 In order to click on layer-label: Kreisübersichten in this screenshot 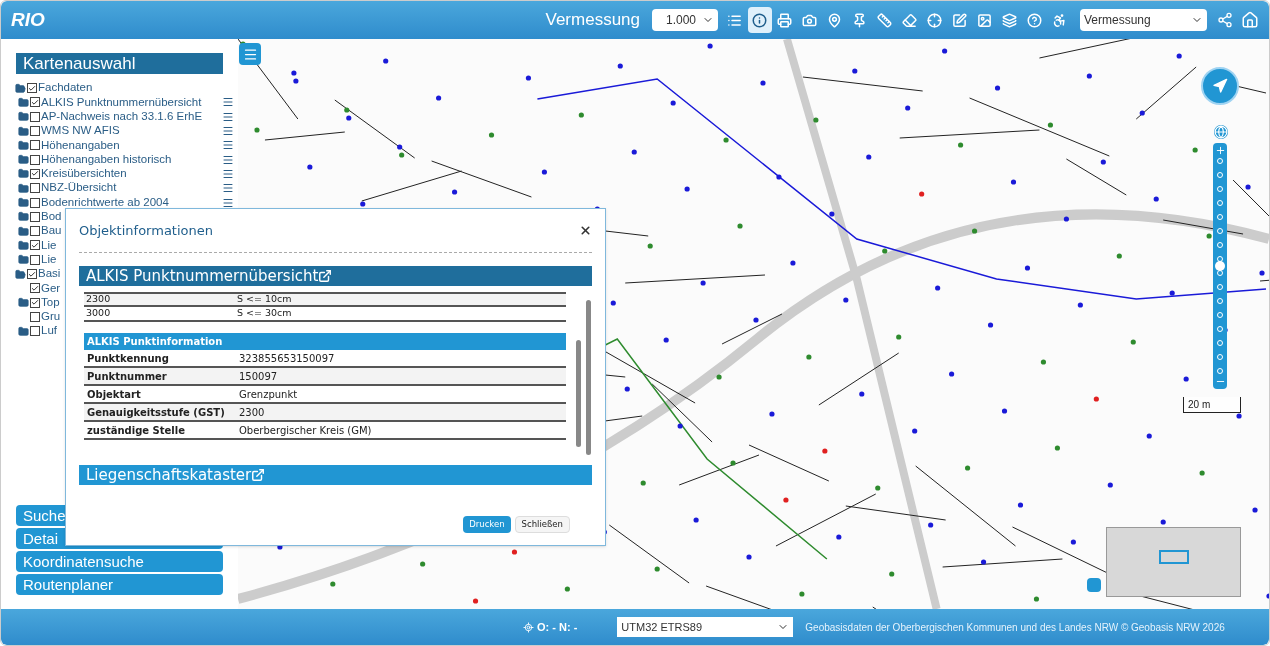, I will do `click(84, 174)`.